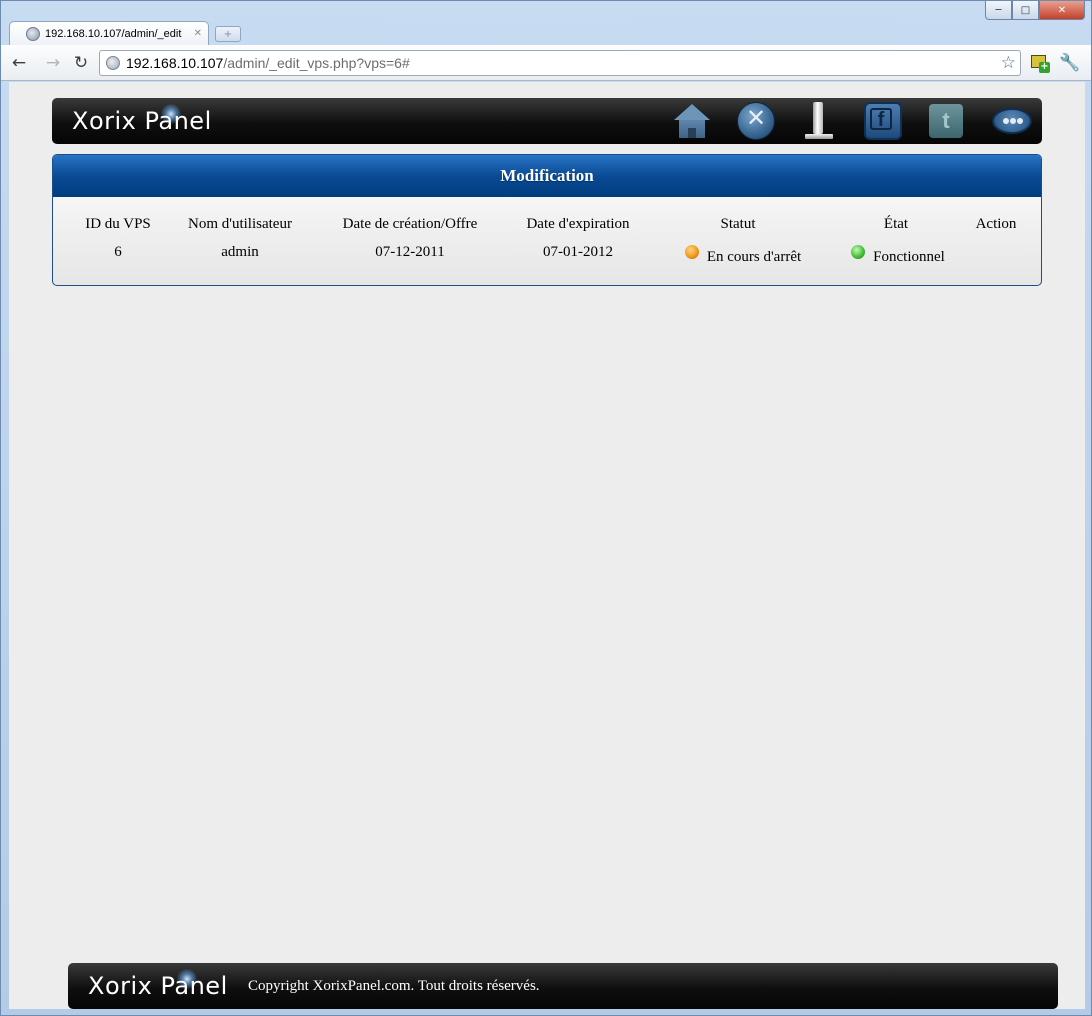 Image resolution: width=1092 pixels, height=1016 pixels. I want to click on bookmark-star-icon: ☆, so click(1008, 63).